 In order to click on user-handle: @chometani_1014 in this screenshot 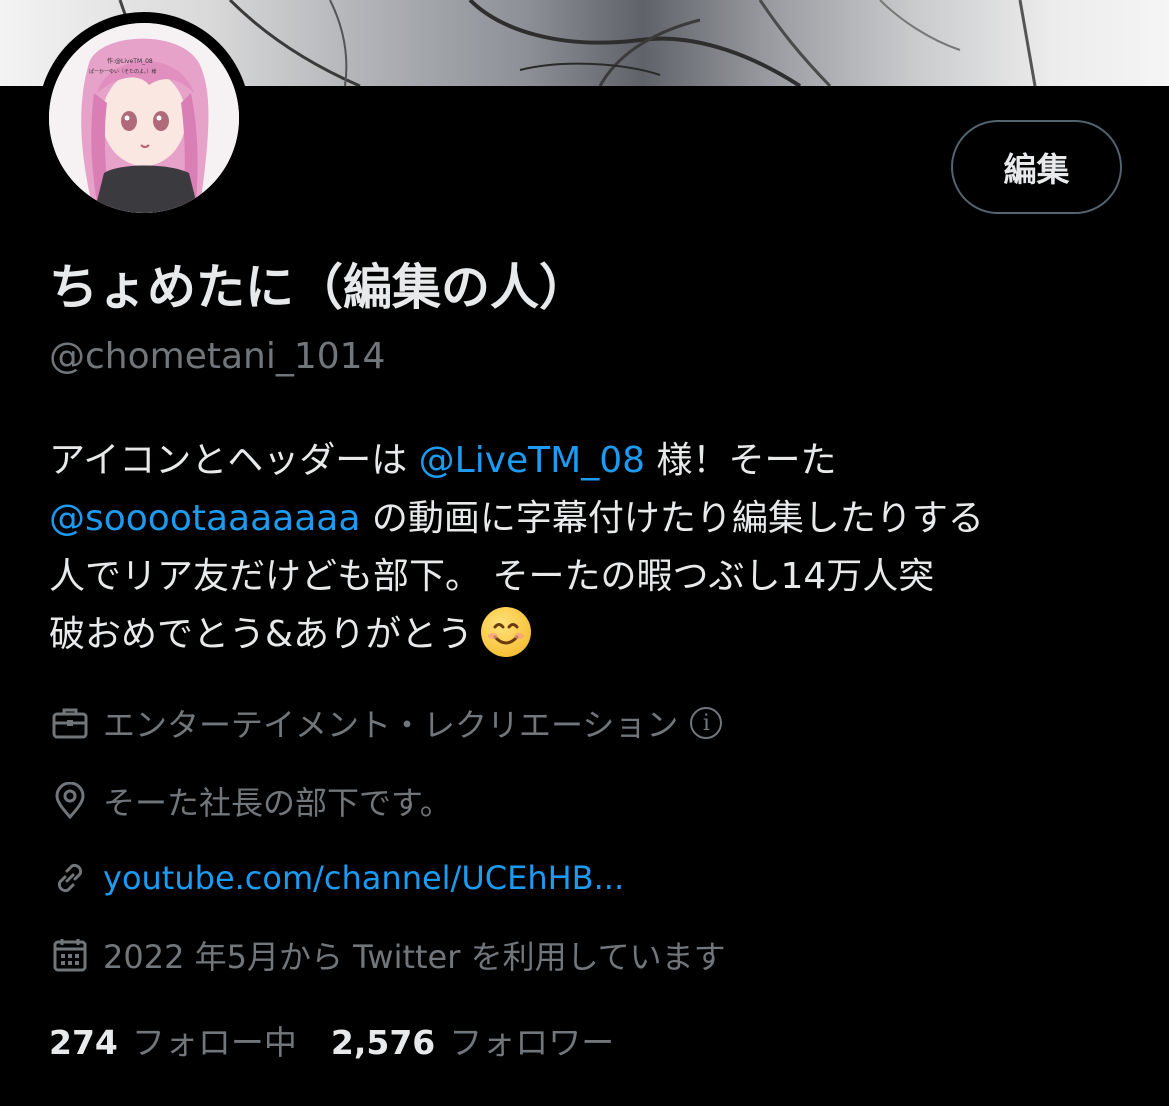, I will do `click(217, 356)`.